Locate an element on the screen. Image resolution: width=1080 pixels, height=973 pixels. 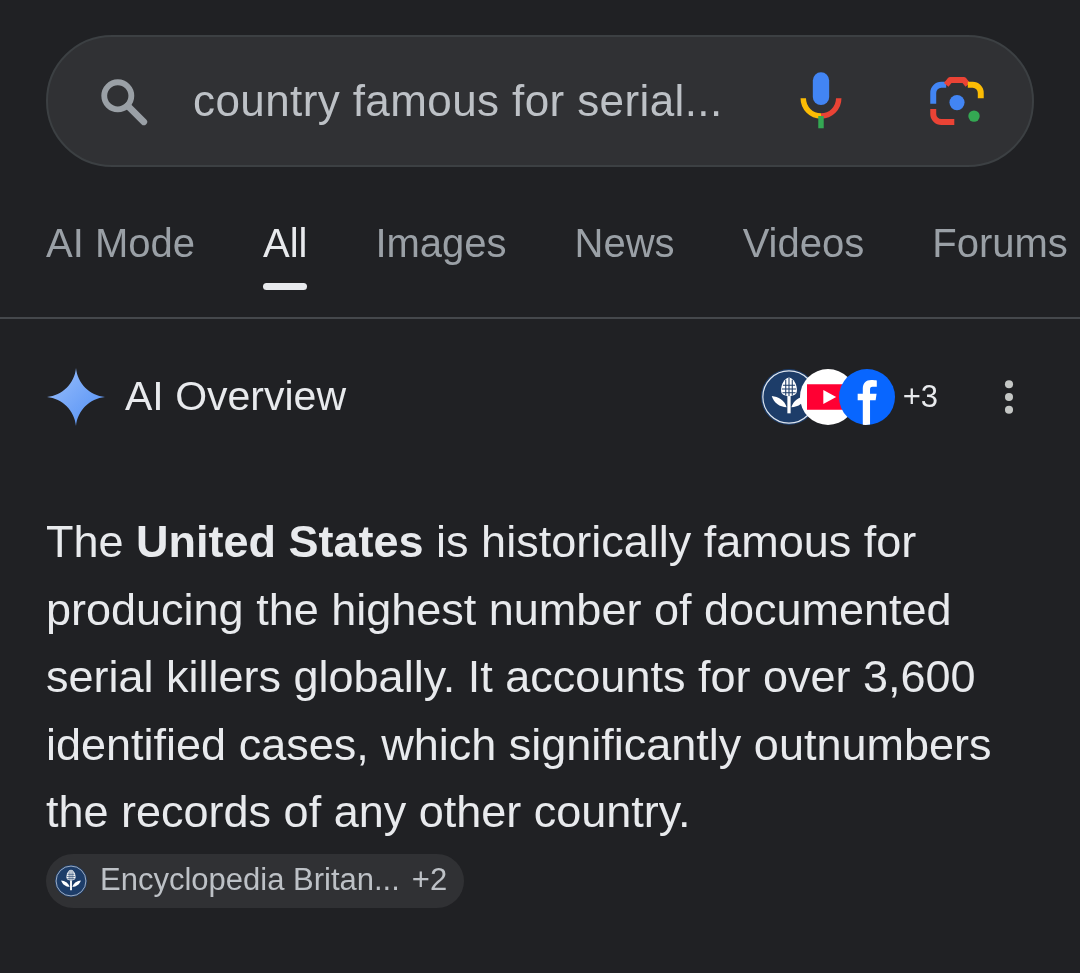
more-icon is located at coordinates (1009, 397).